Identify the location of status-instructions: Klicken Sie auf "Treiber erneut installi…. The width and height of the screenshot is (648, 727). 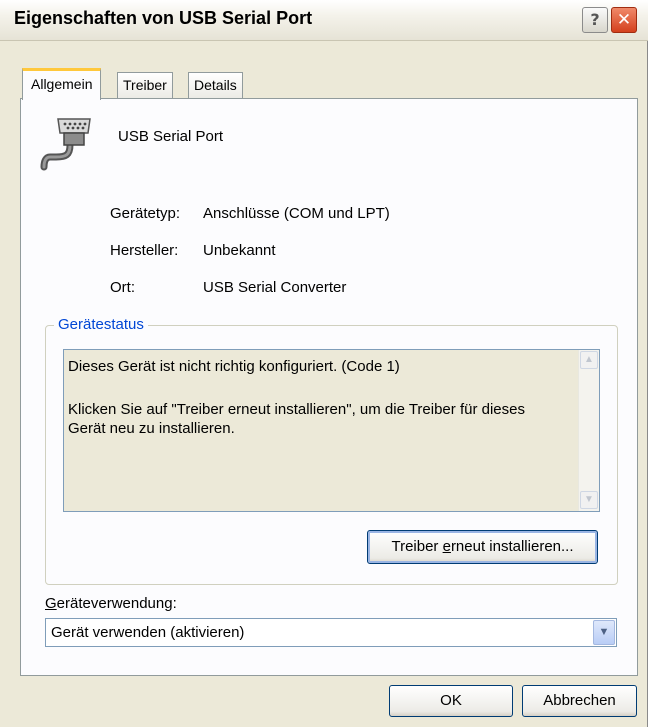
(296, 419).